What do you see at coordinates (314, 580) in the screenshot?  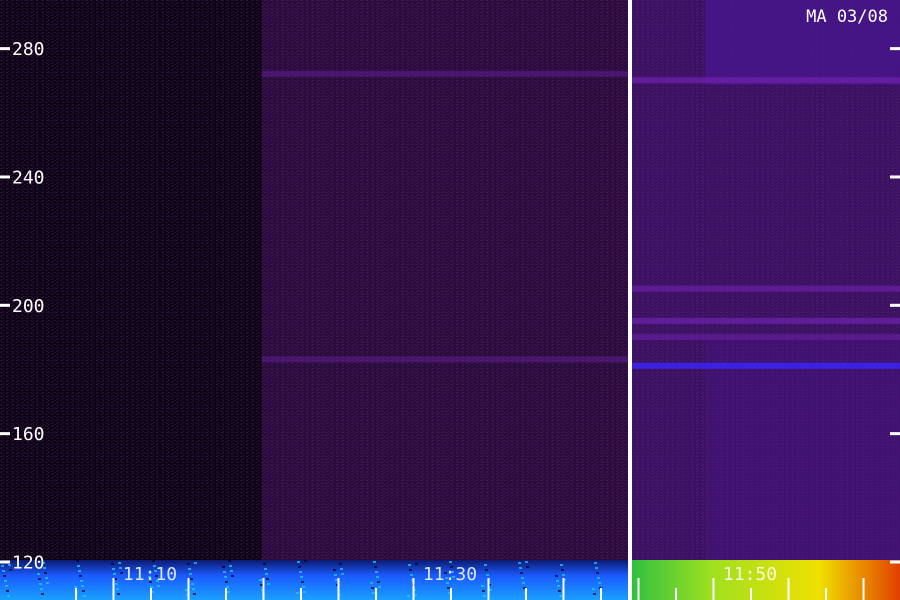 I see `low-band-left` at bounding box center [314, 580].